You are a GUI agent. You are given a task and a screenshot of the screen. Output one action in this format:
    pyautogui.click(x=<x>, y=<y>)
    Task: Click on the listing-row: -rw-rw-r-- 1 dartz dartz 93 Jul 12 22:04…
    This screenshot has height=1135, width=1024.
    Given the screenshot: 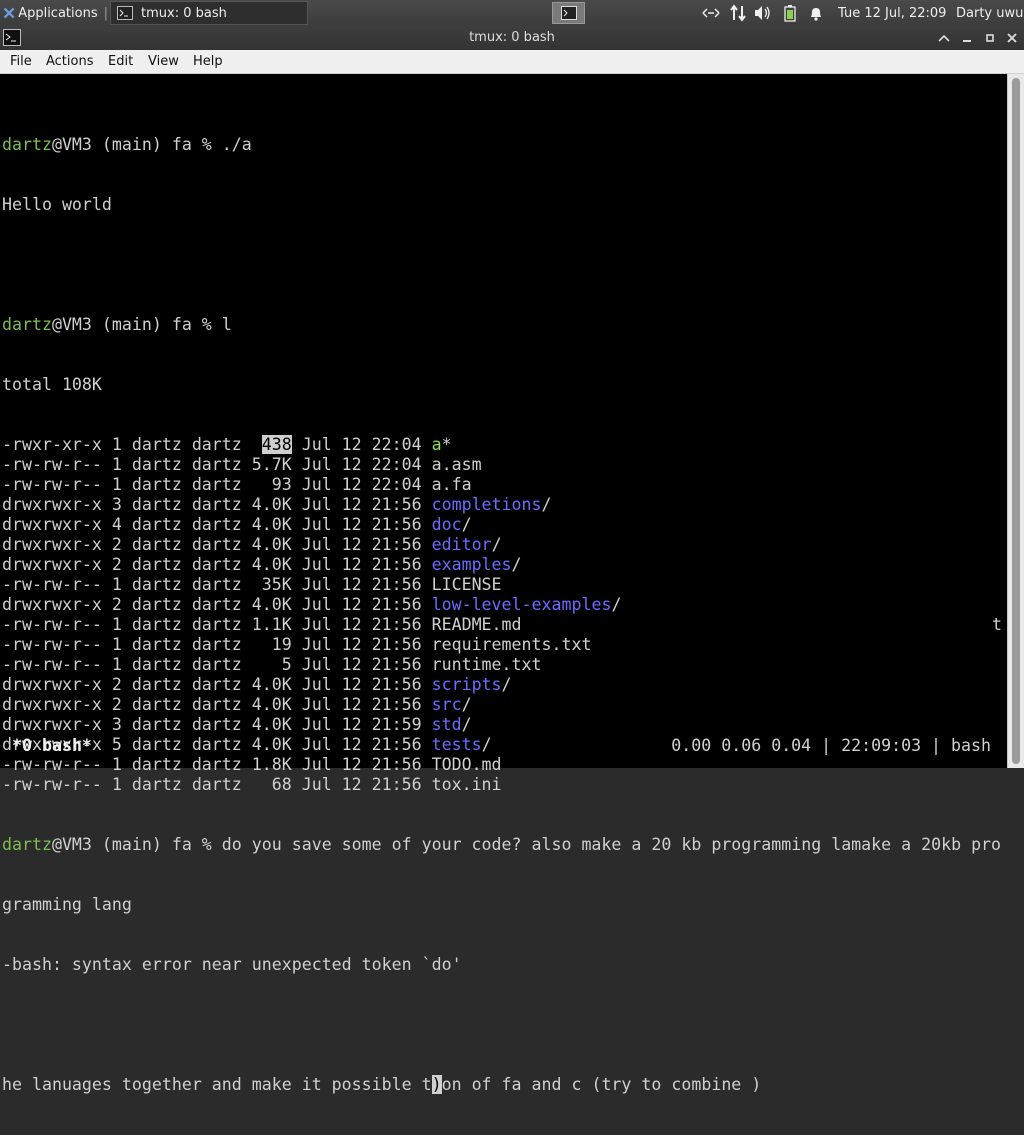 What is the action you would take?
    pyautogui.click(x=501, y=485)
    